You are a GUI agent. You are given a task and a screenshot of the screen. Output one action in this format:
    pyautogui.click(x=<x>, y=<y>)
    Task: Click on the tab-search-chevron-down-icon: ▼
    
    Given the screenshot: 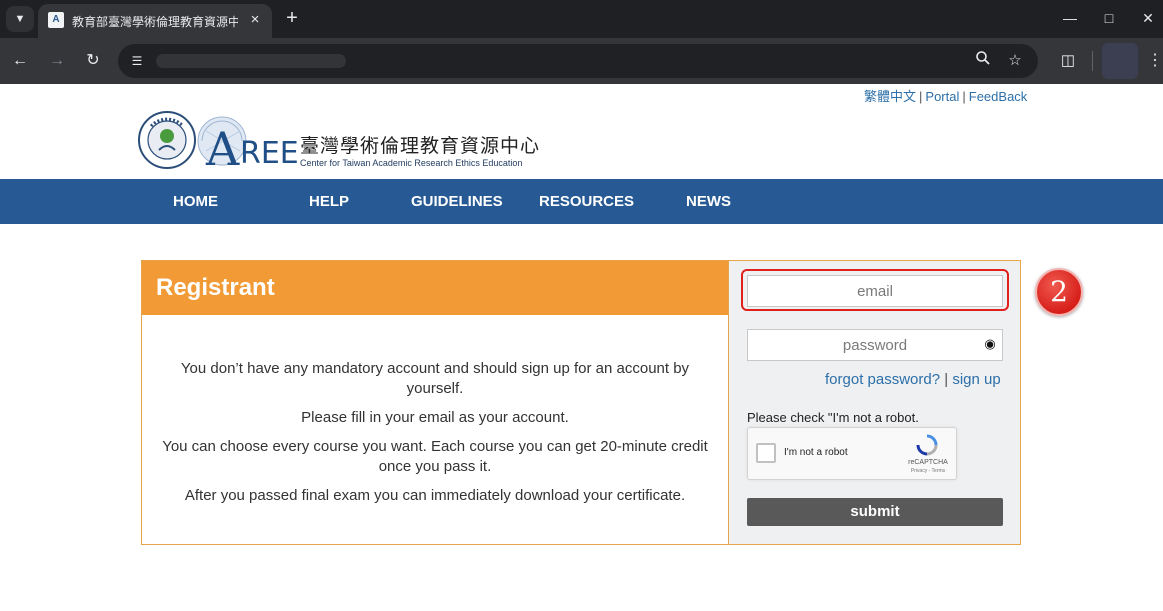 What is the action you would take?
    pyautogui.click(x=20, y=19)
    